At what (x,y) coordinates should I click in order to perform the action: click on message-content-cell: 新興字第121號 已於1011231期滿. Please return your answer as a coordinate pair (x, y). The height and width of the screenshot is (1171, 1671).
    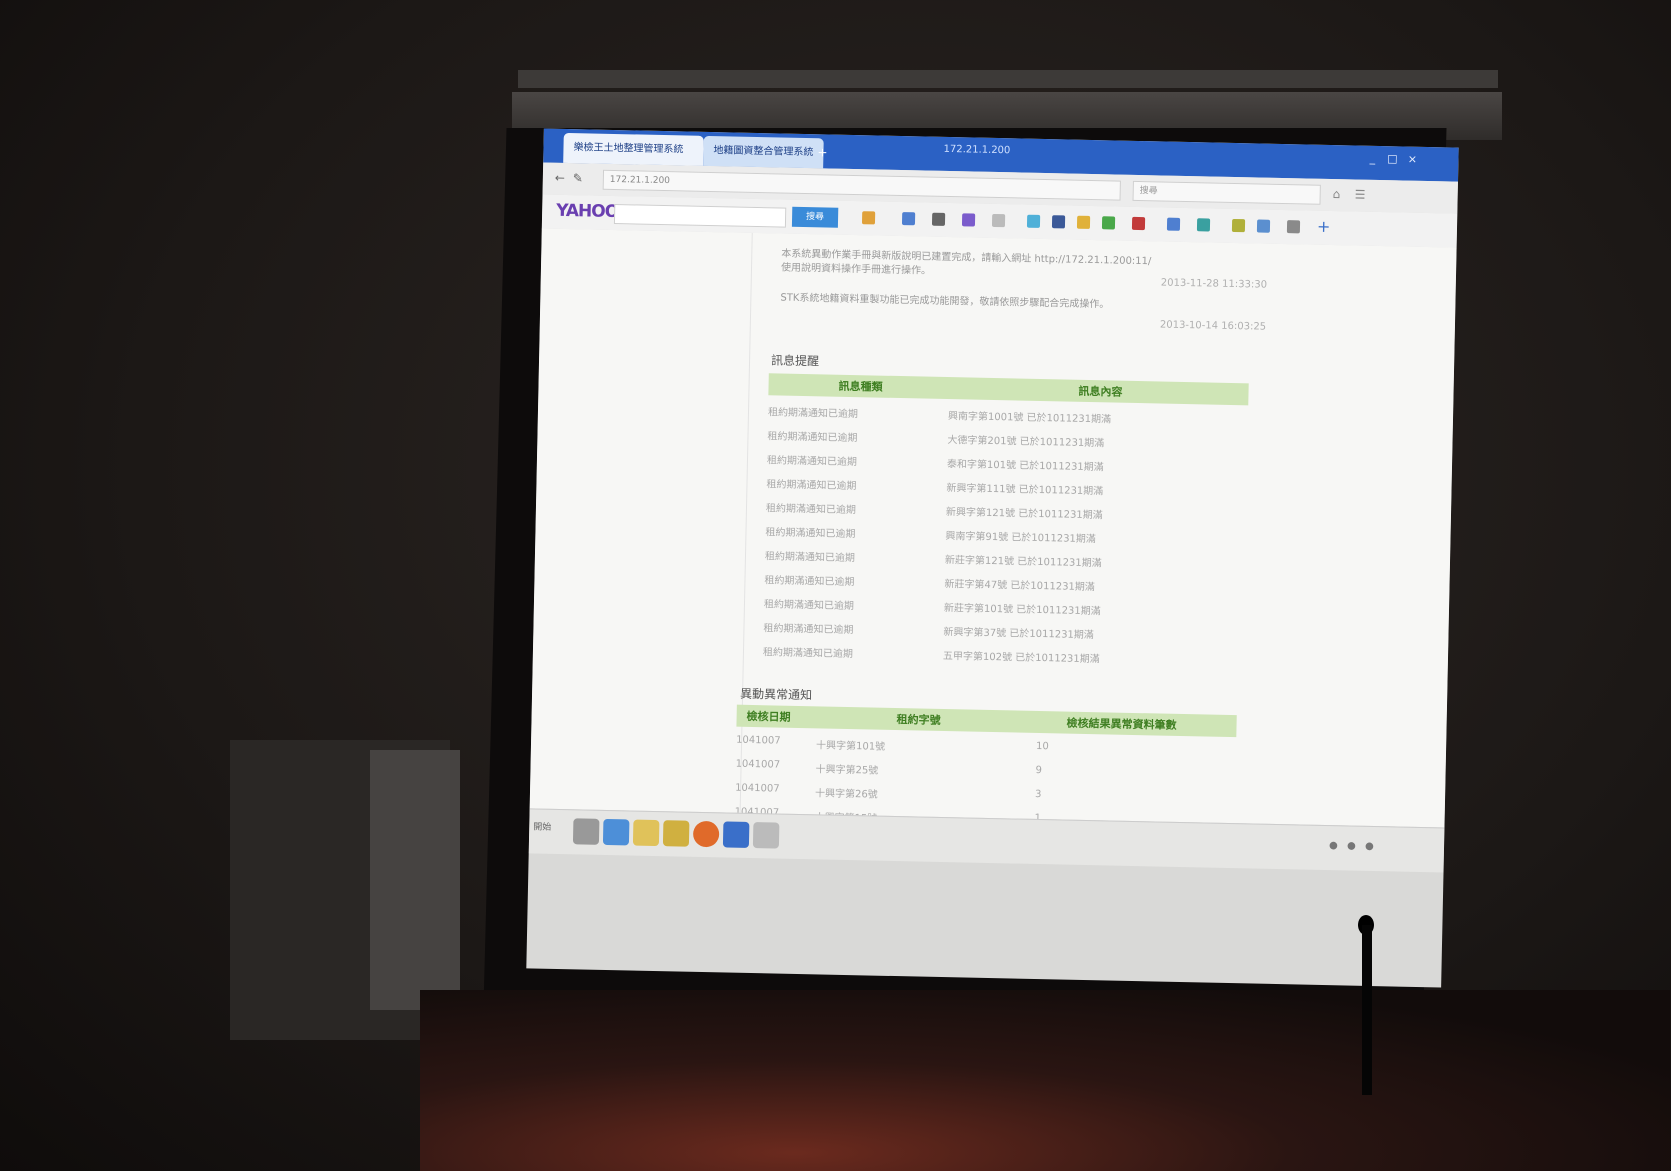
    Looking at the image, I should click on (1024, 514).